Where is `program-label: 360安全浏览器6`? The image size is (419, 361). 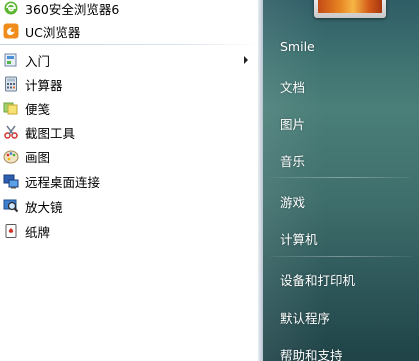
program-label: 360安全浏览器6 is located at coordinates (72, 9).